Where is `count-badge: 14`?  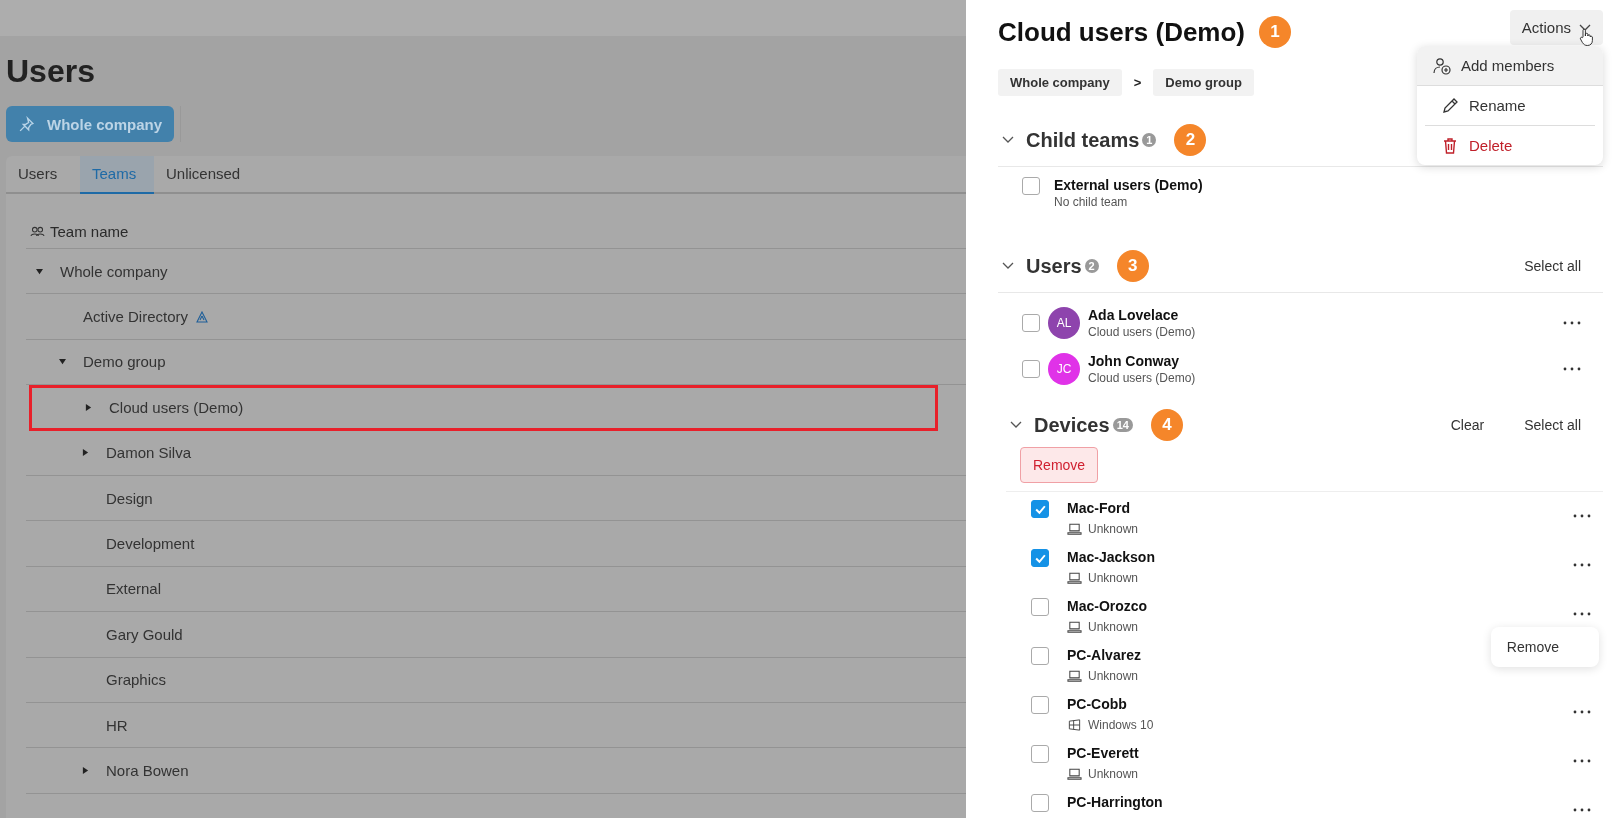
count-badge: 14 is located at coordinates (1122, 425).